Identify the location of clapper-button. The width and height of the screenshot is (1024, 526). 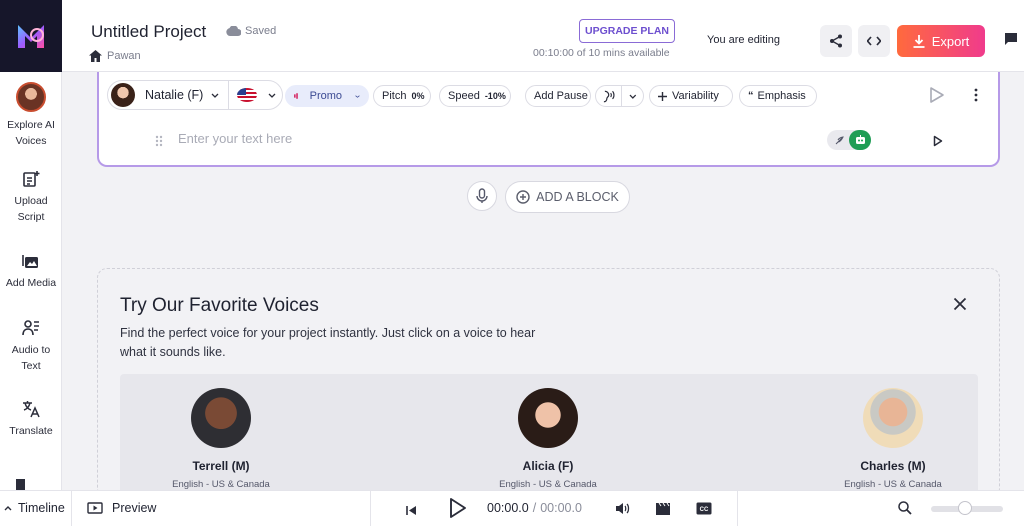
(663, 511).